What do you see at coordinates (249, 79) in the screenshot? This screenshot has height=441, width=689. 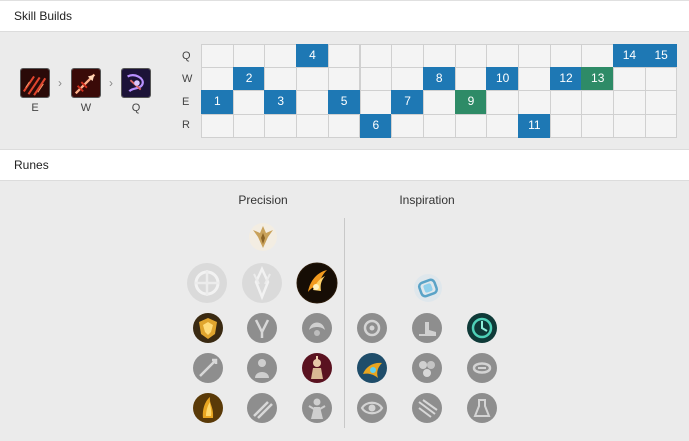 I see `skill-level-cell-w-2: 2` at bounding box center [249, 79].